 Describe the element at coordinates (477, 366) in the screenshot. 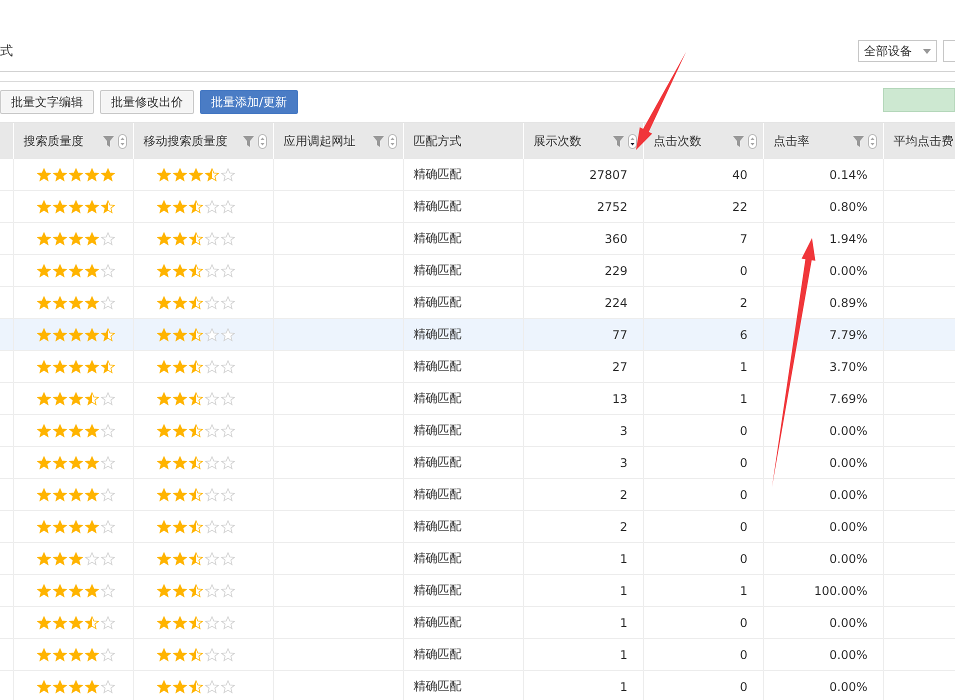

I see `table-row: 精确匹配 27 1 3.70%` at that location.